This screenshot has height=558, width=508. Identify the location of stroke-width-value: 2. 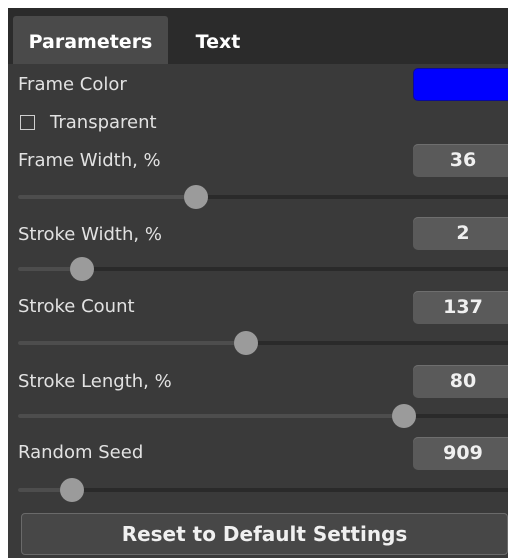
(460, 233).